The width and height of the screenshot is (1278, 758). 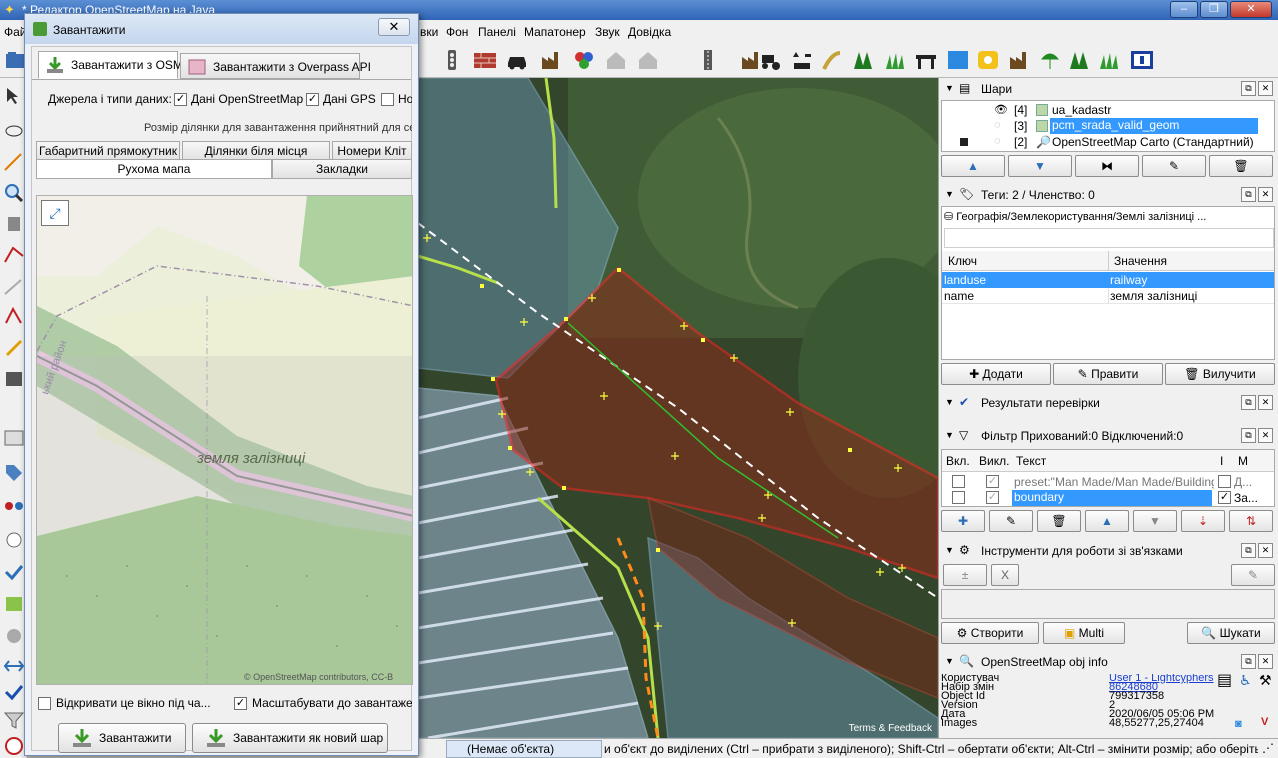 What do you see at coordinates (524, 749) in the screenshot?
I see `selection-status: (Немає об'єкта)` at bounding box center [524, 749].